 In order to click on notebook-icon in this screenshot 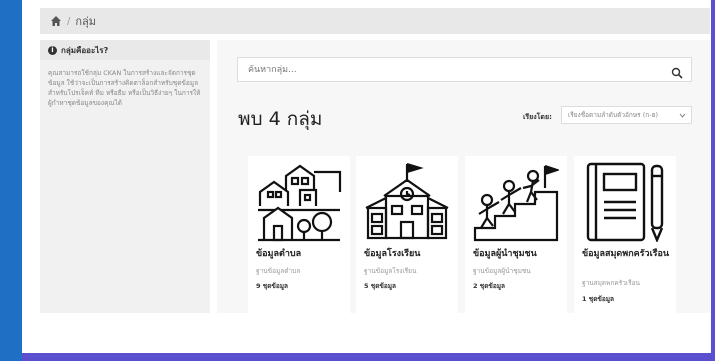, I will do `click(625, 203)`.